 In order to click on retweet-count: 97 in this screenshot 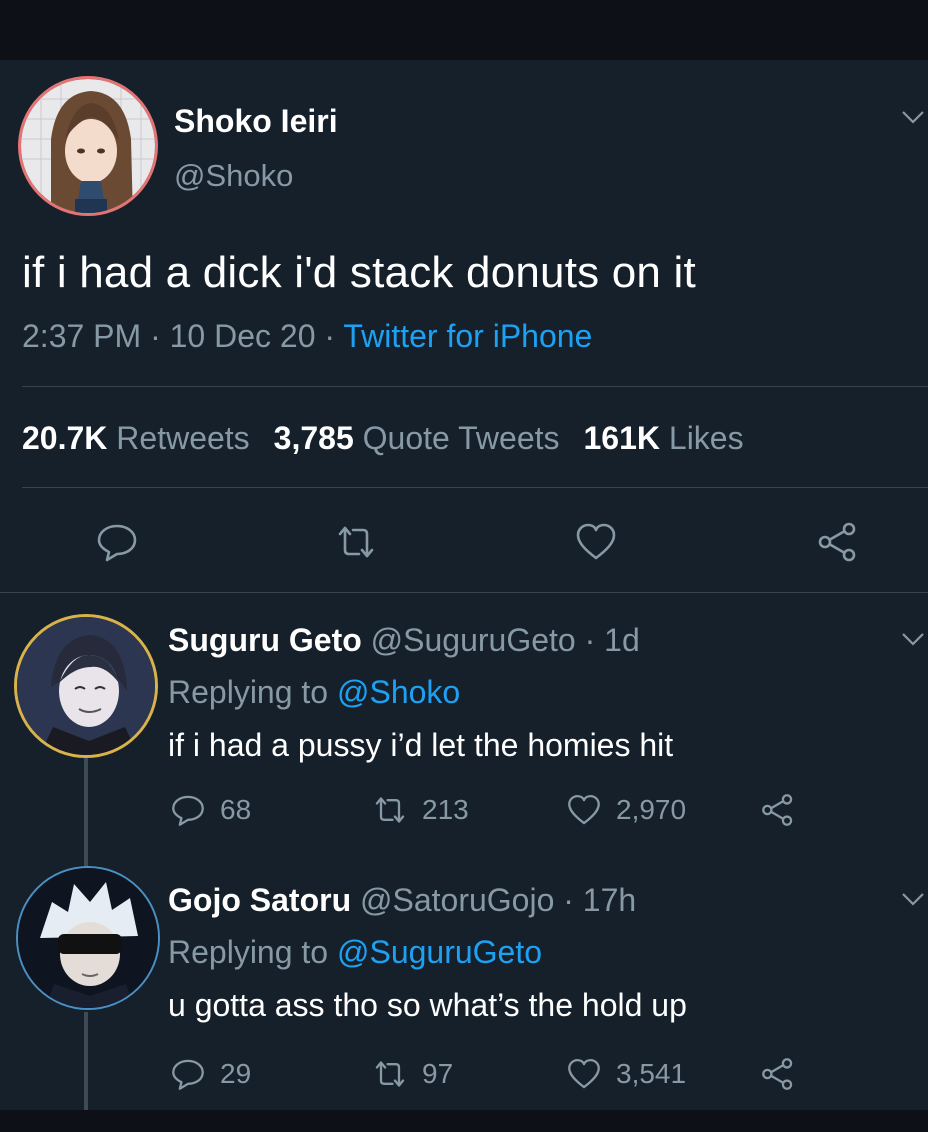, I will do `click(438, 1073)`.